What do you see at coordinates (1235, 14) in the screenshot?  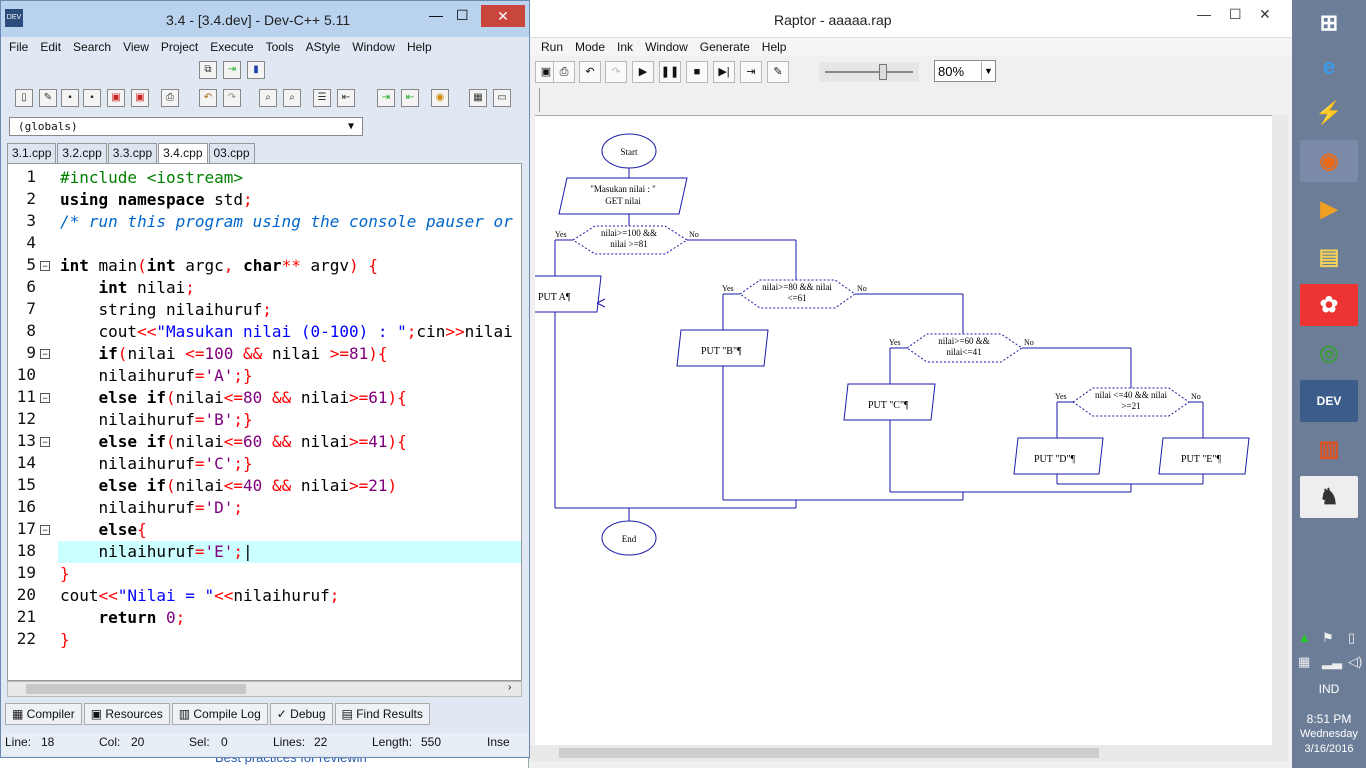 I see `maximize-button: ☐` at bounding box center [1235, 14].